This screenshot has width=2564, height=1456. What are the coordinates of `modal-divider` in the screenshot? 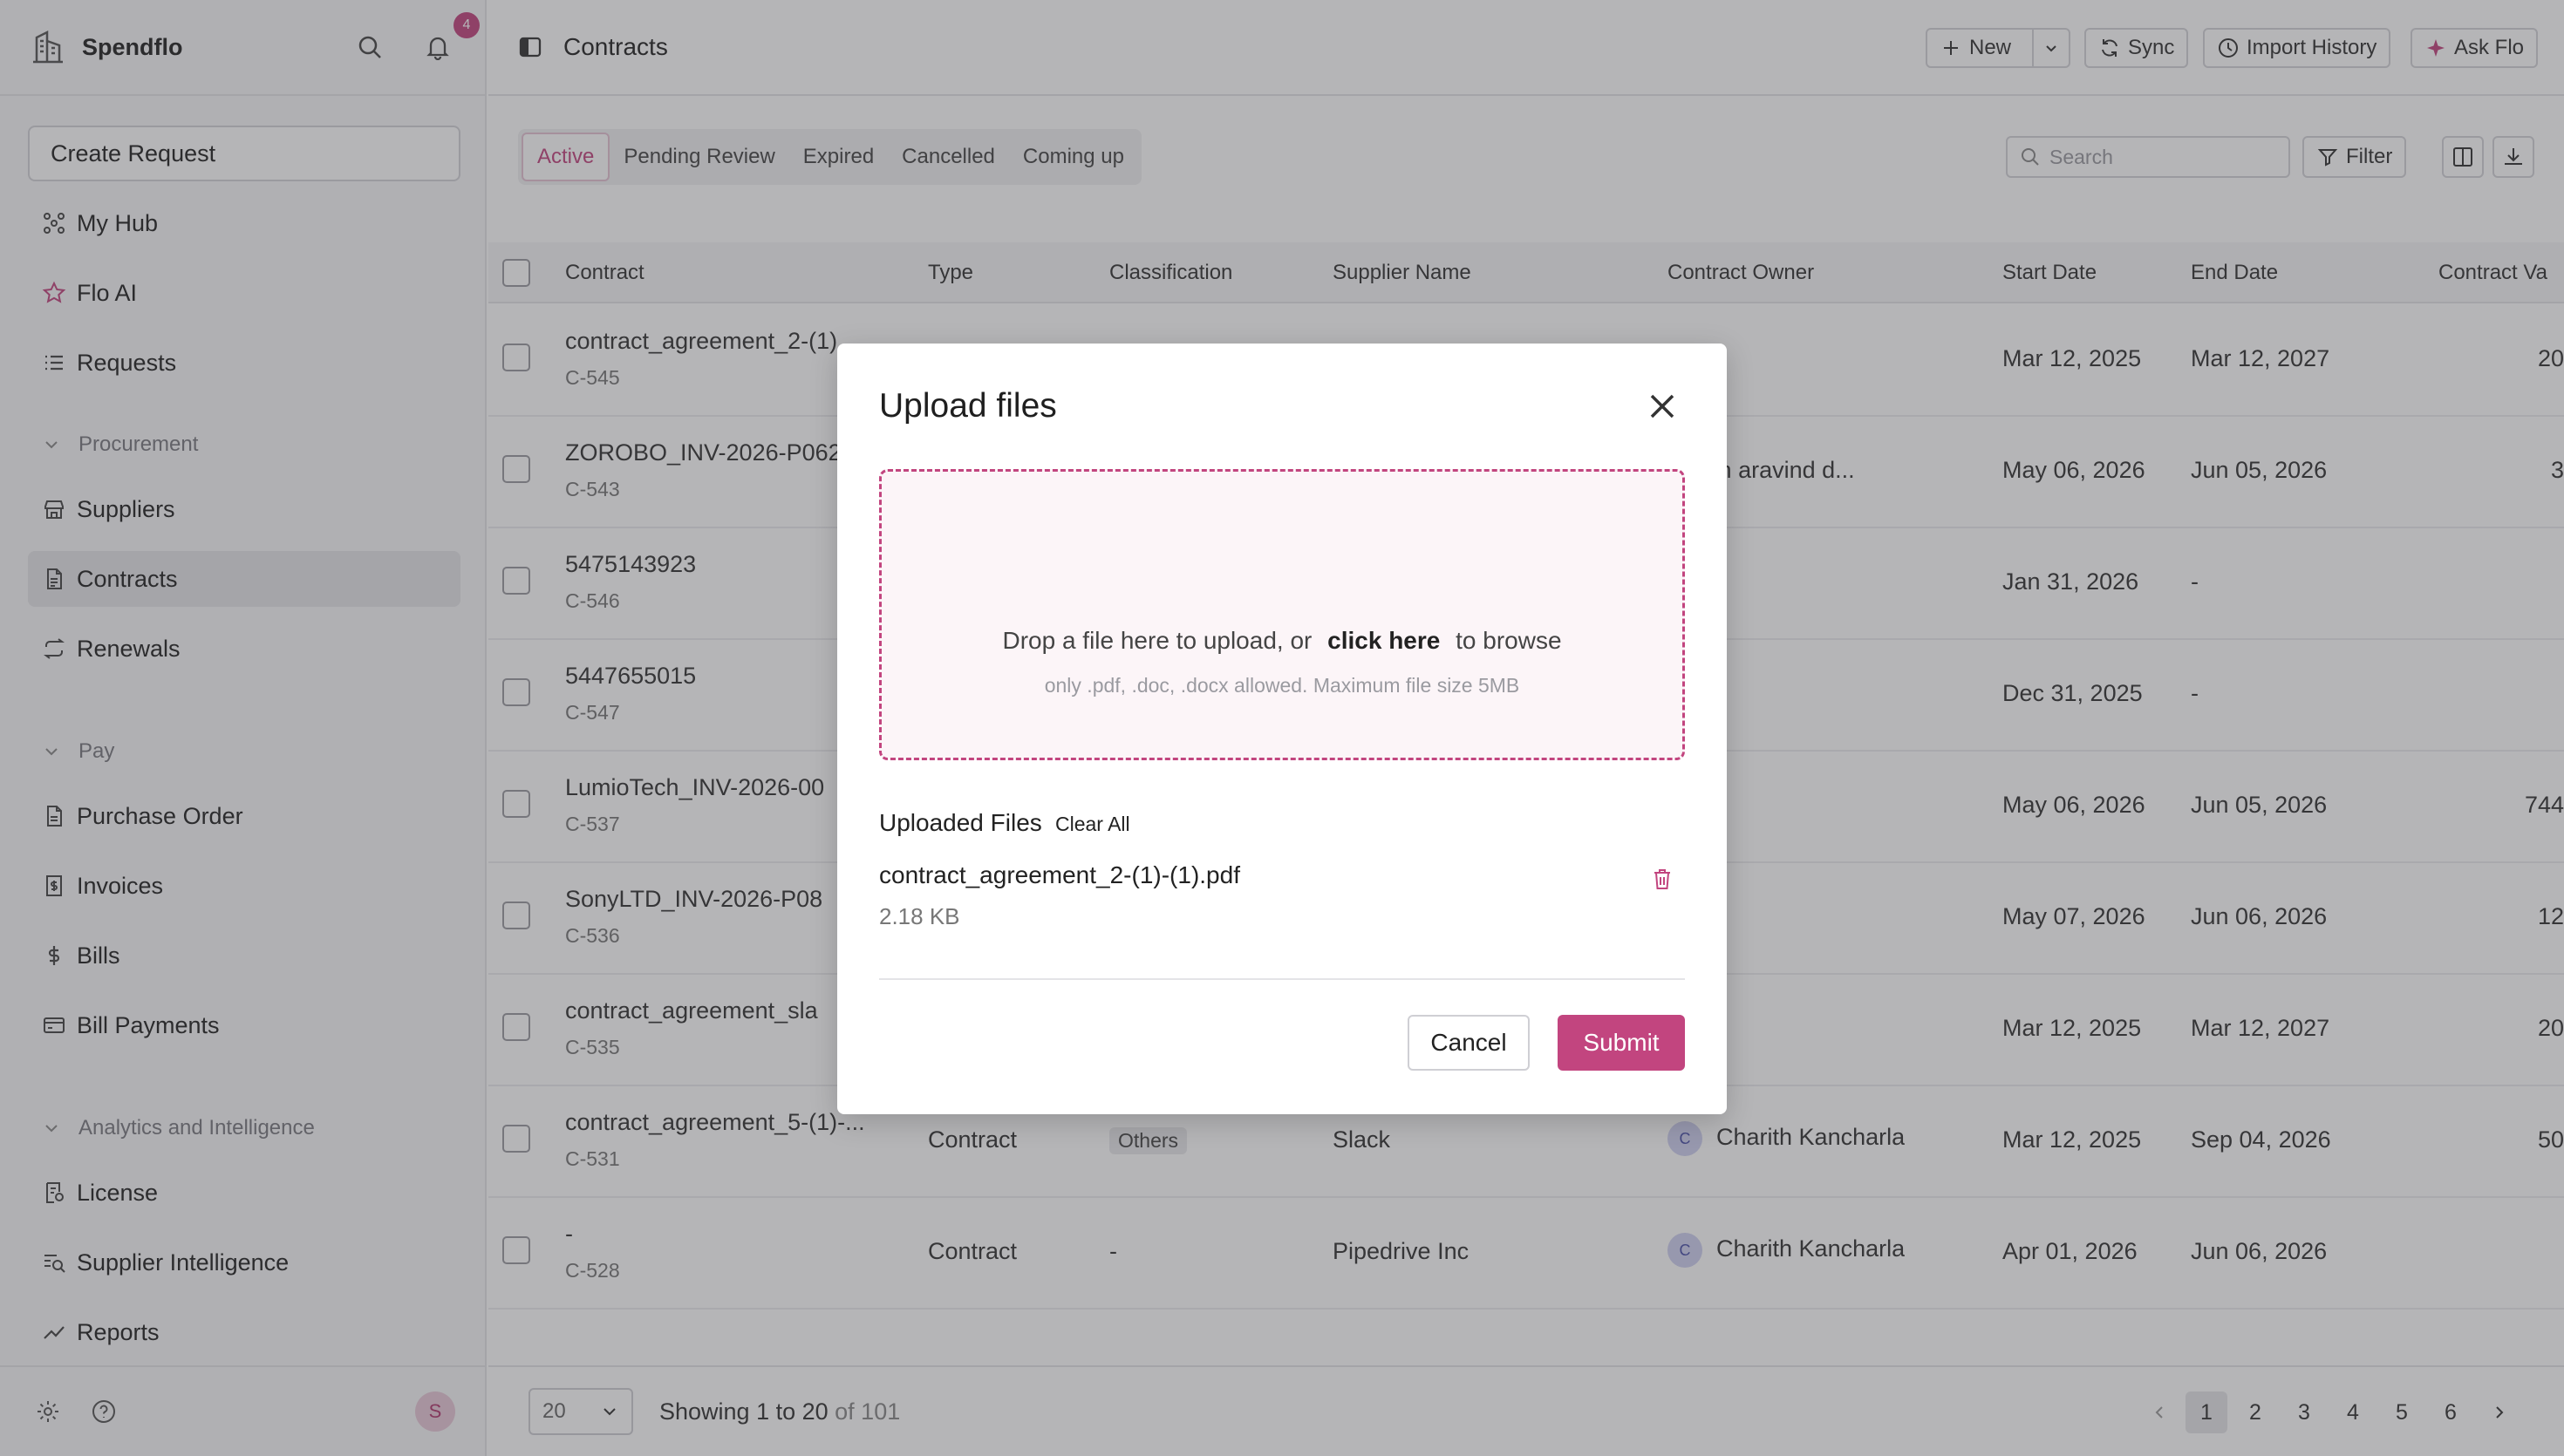 It's located at (1282, 979).